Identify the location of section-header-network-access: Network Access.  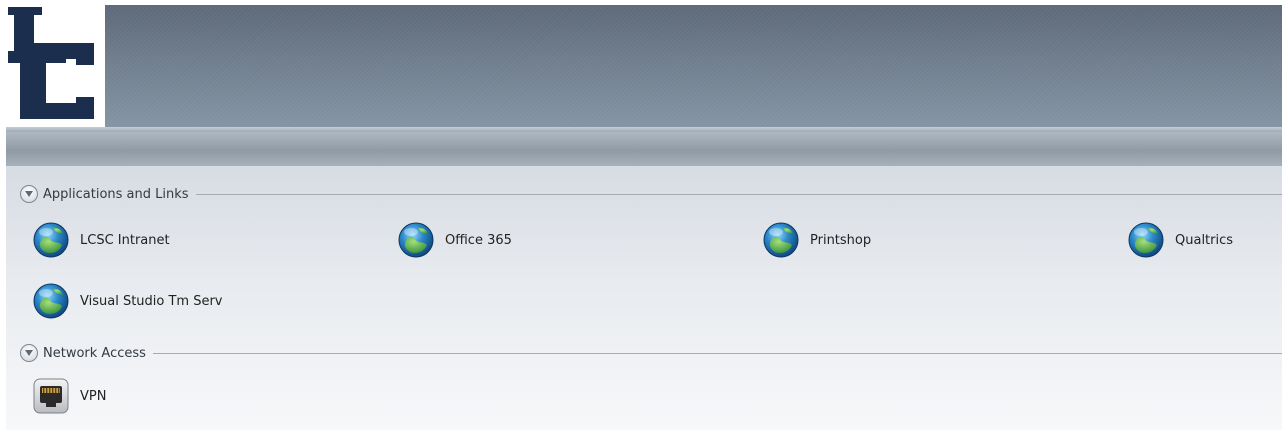
(651, 353).